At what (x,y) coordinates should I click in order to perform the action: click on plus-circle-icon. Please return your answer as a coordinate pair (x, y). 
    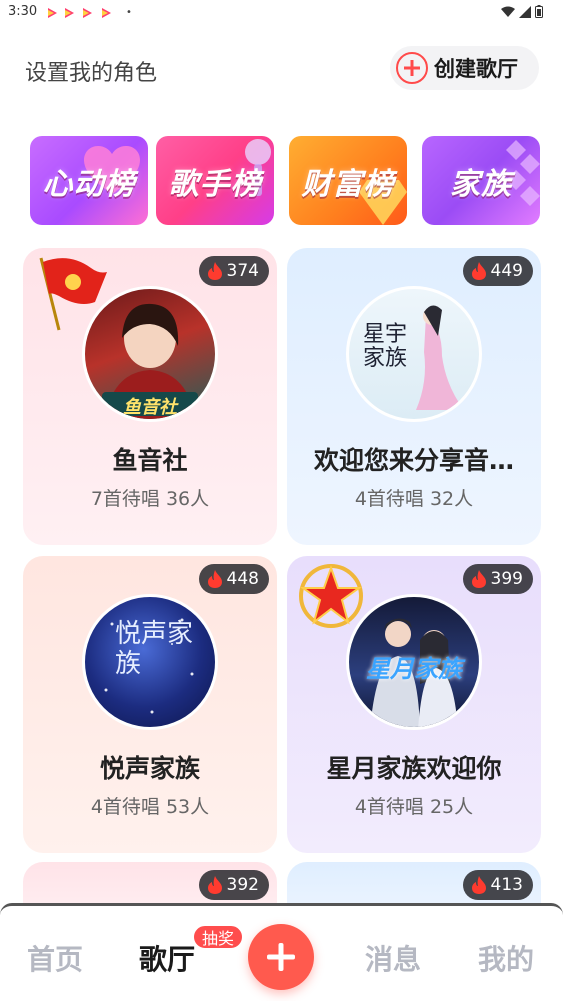
    Looking at the image, I should click on (412, 68).